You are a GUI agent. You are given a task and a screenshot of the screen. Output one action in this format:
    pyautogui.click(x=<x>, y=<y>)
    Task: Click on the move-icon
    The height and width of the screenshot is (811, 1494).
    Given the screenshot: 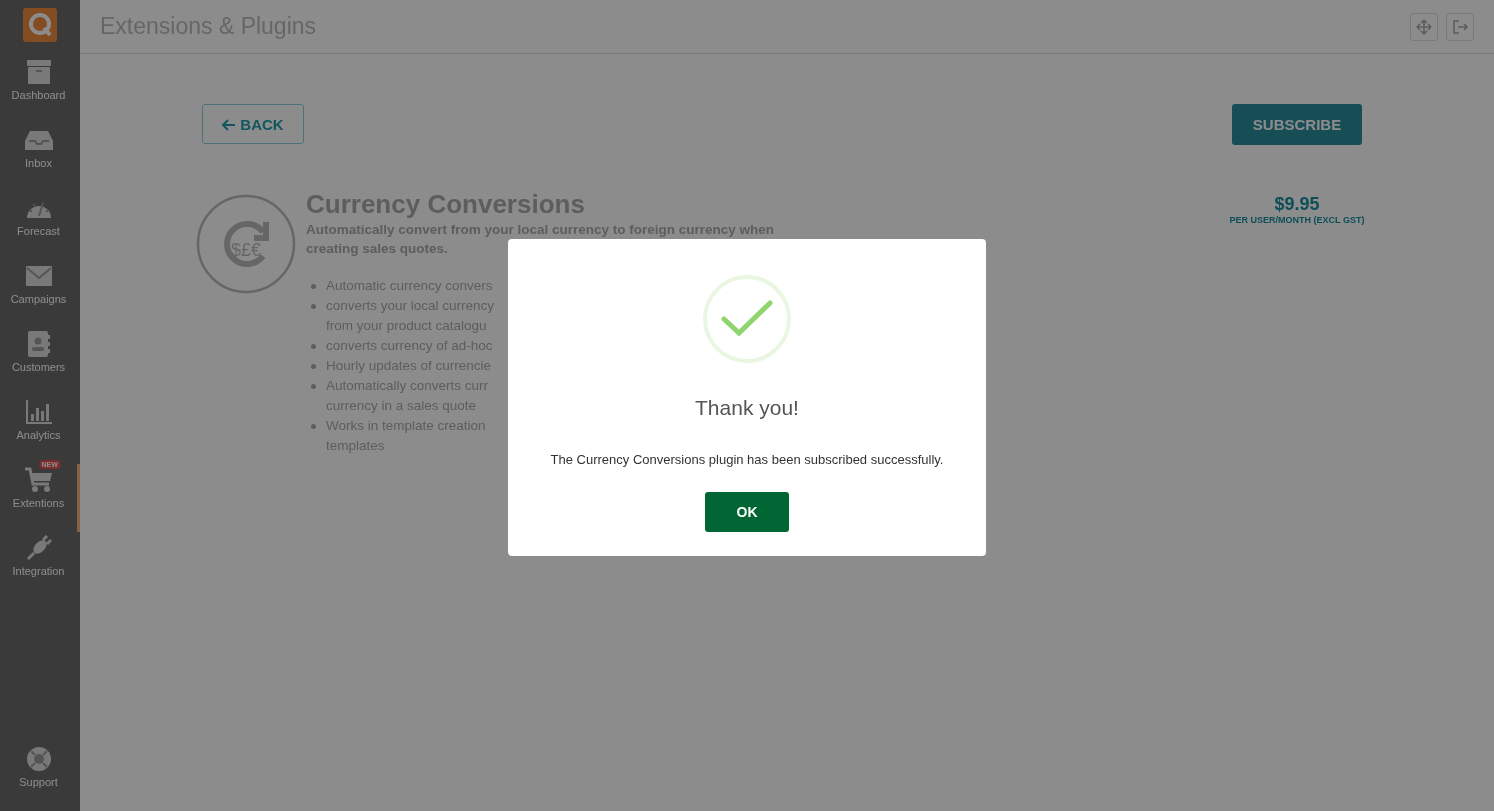 What is the action you would take?
    pyautogui.click(x=1424, y=26)
    